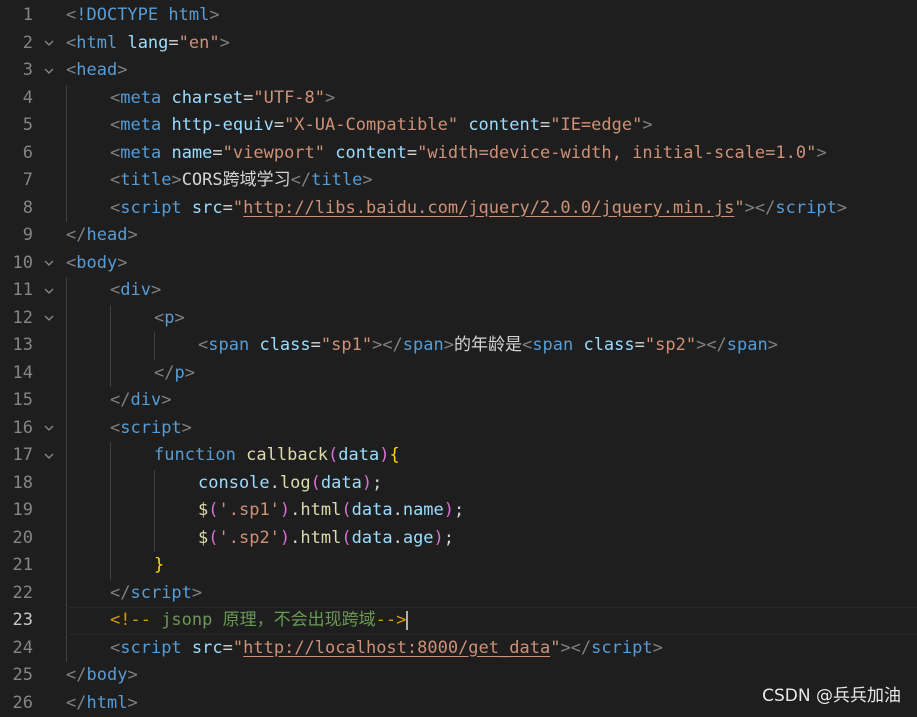 This screenshot has width=917, height=717. I want to click on code-line: 18console.log(data);, so click(458, 484).